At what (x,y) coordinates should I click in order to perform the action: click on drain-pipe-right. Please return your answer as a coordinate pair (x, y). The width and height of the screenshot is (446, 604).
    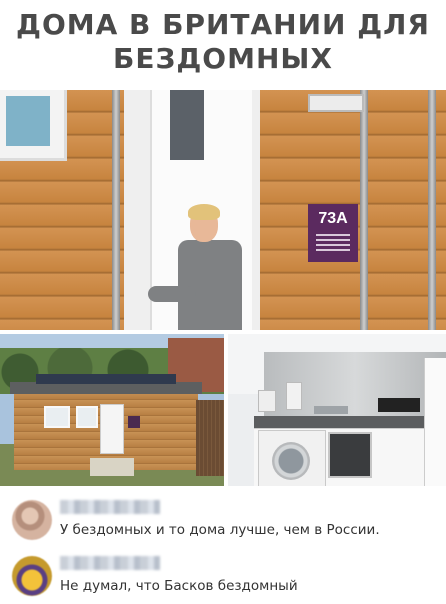
    Looking at the image, I should click on (364, 210).